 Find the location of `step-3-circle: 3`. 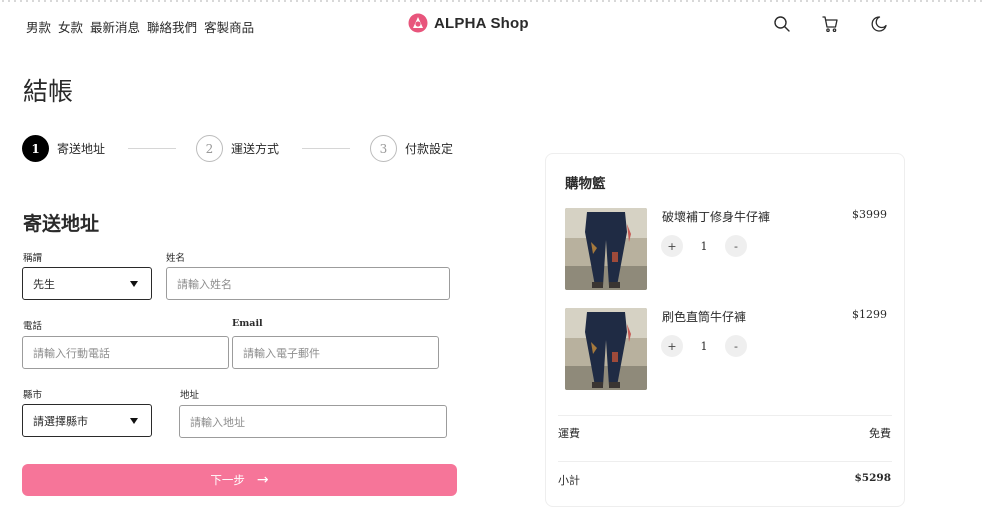

step-3-circle: 3 is located at coordinates (383, 148).